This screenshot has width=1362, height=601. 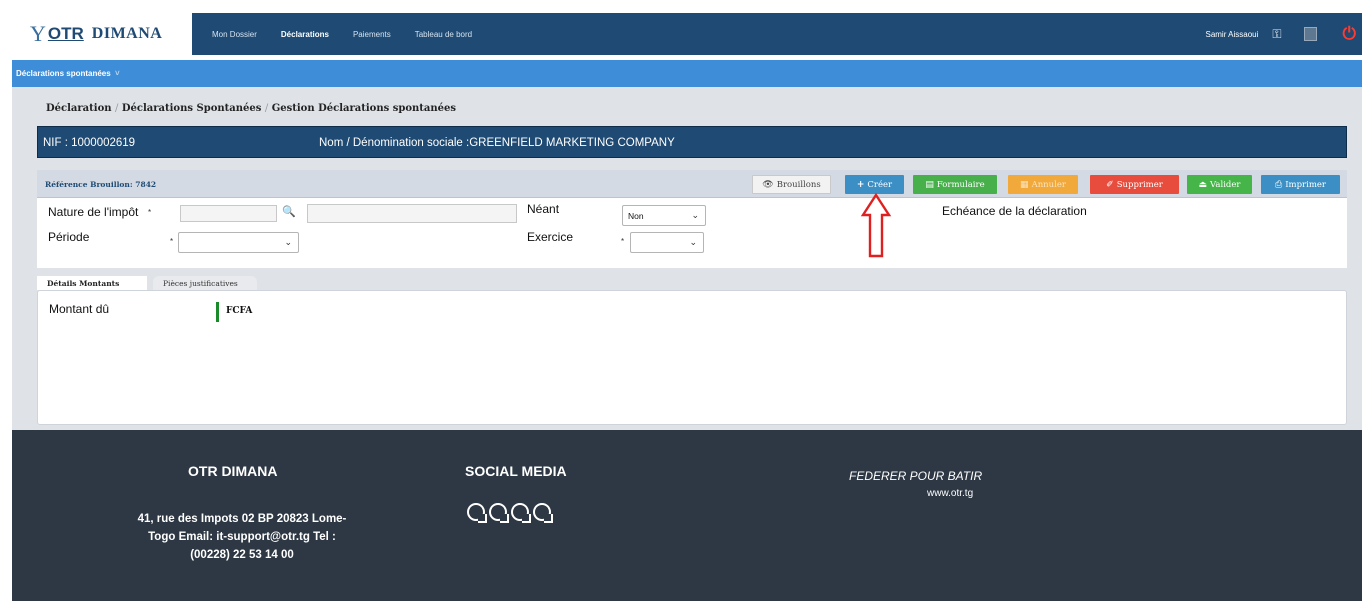 What do you see at coordinates (1349, 34) in the screenshot?
I see `power-icon: ⏻` at bounding box center [1349, 34].